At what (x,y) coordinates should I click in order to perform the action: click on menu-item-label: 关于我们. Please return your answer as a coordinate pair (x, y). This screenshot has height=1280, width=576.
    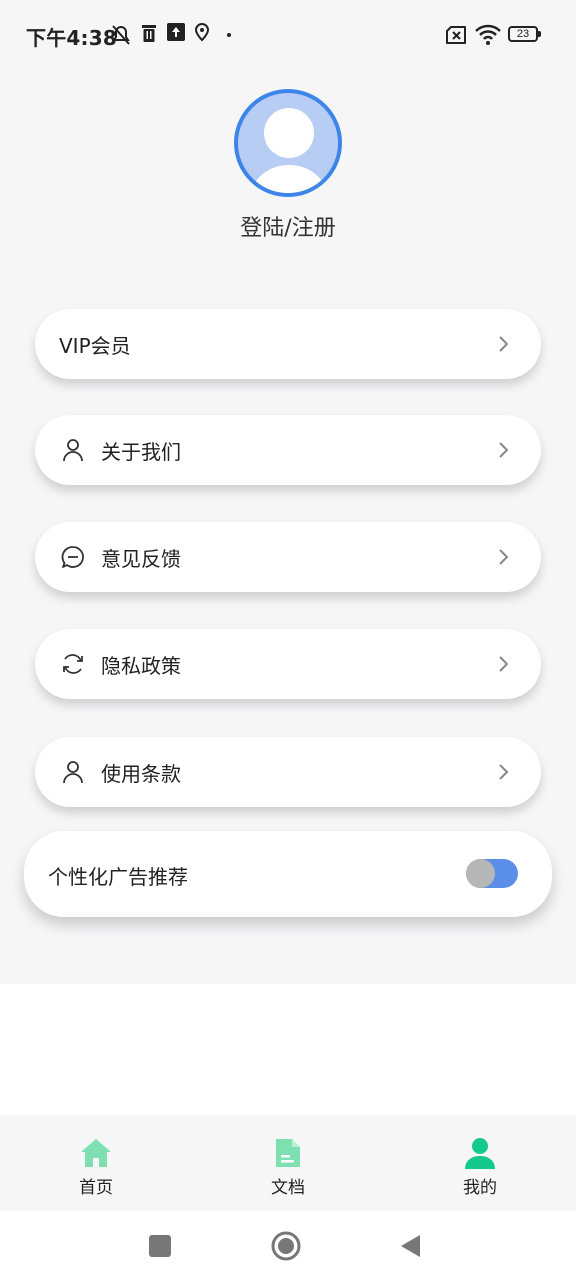
    Looking at the image, I should click on (141, 452).